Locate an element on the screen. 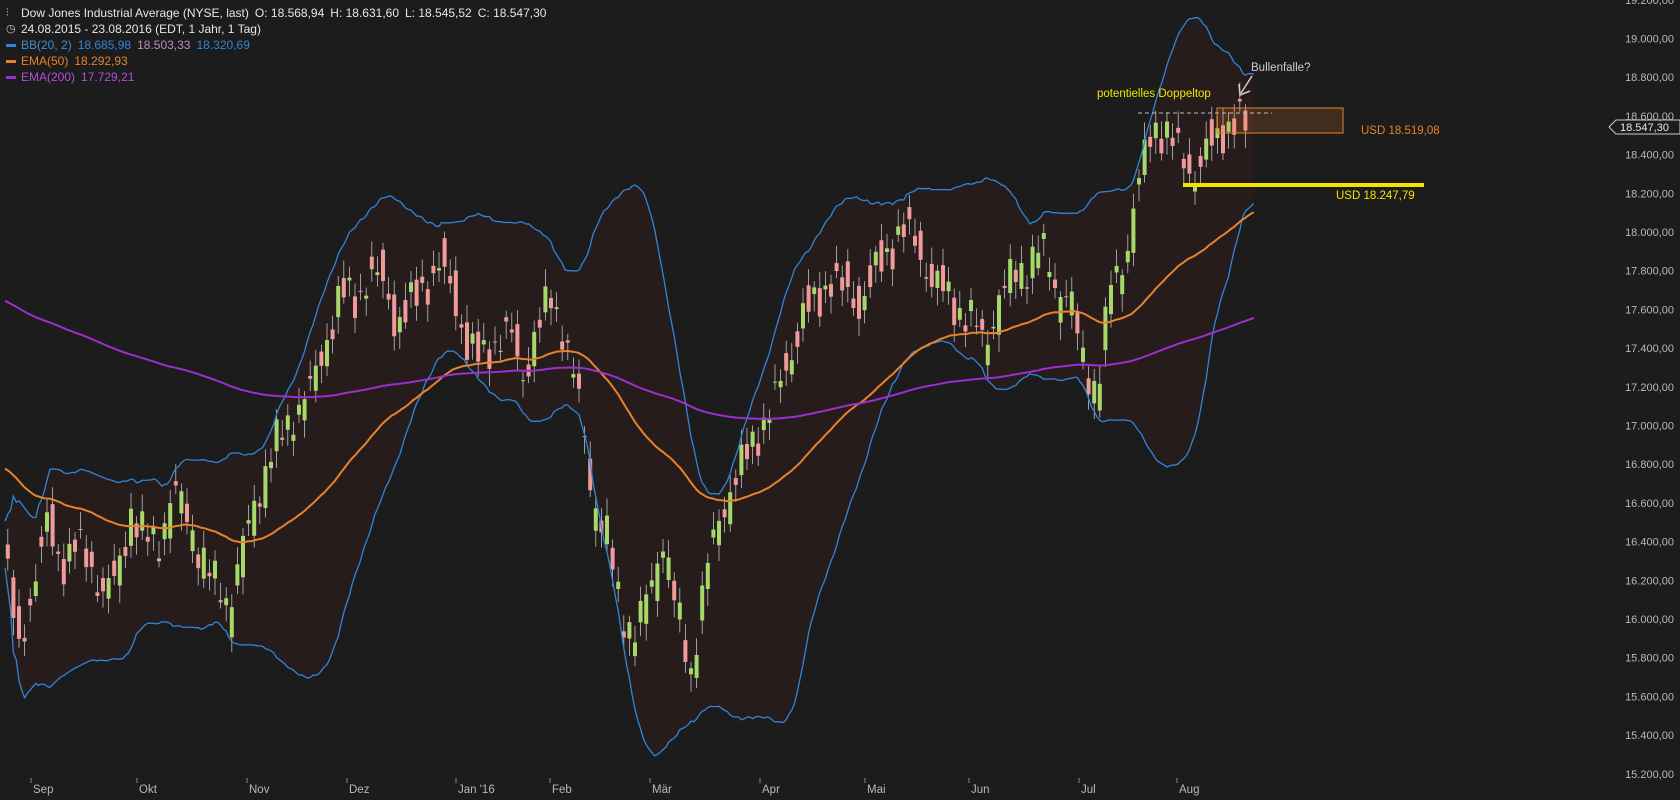 Image resolution: width=1680 pixels, height=800 pixels. ohlc-open: O: 18.568,94 is located at coordinates (289, 13).